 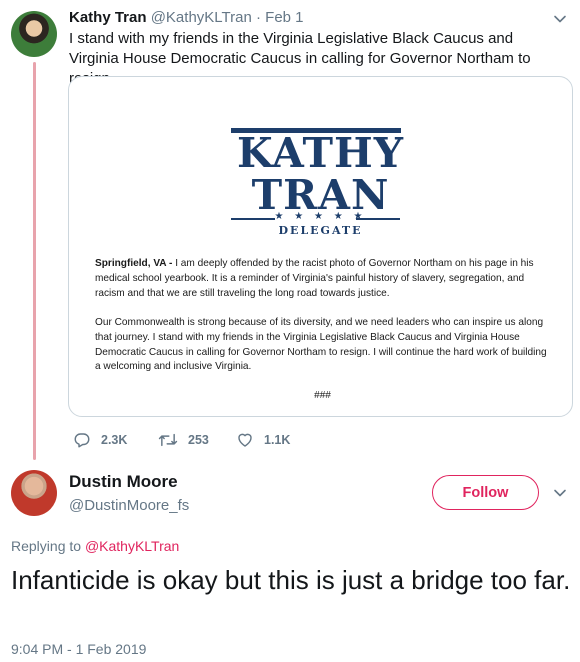 I want to click on tweet-action-bar: 2.3K 253 1.1K, so click(x=194, y=440).